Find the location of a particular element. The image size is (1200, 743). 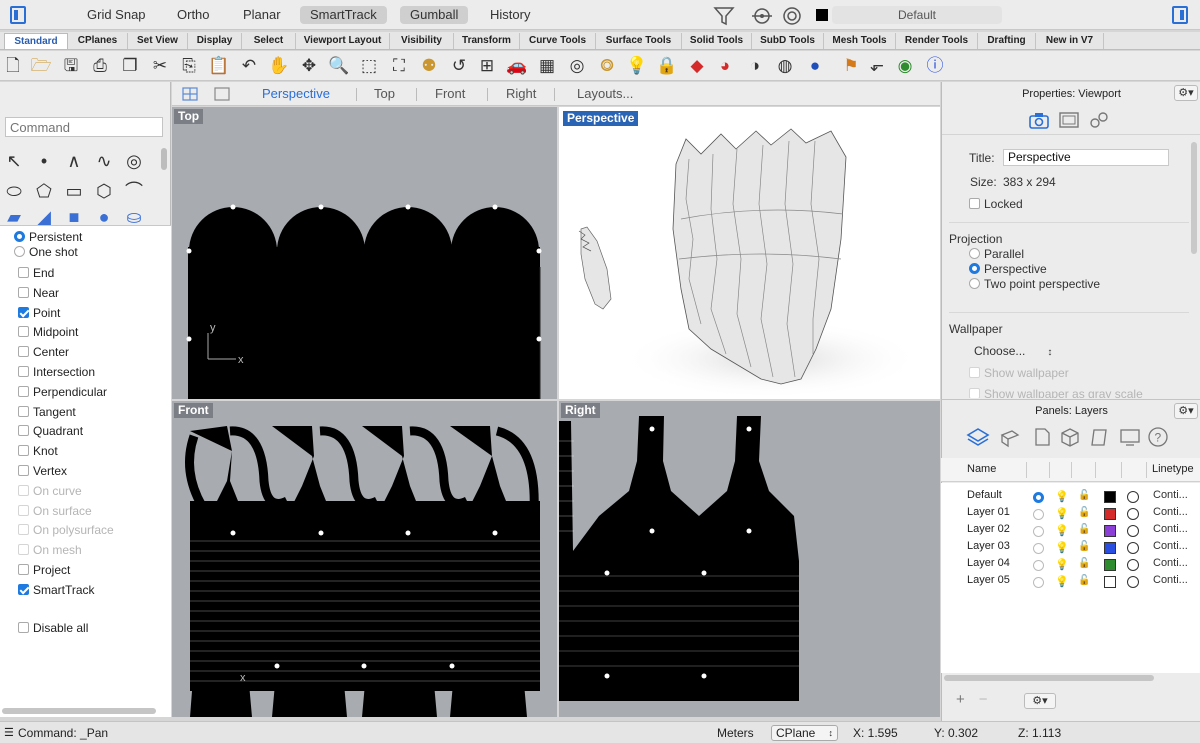

rotate-view-icon: ✥ is located at coordinates (309, 66).